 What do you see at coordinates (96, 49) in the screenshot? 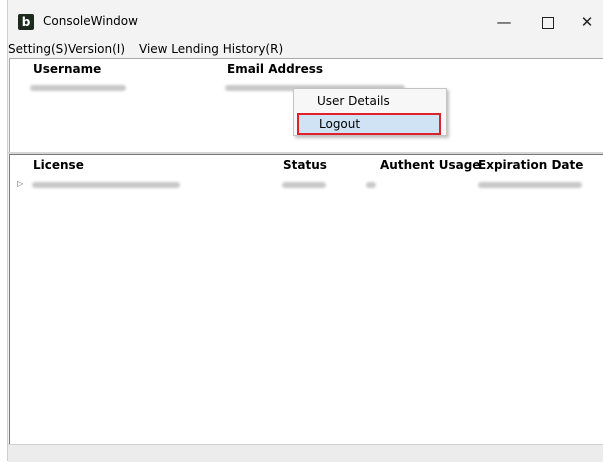
I see `menu-version: Version(I)` at bounding box center [96, 49].